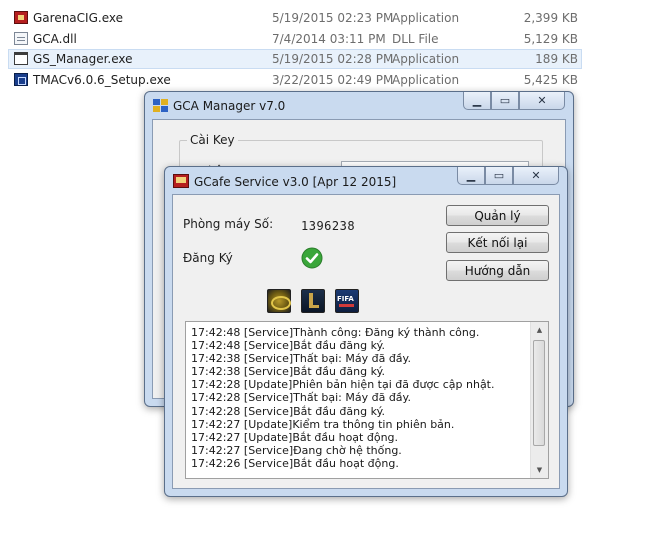 The image size is (667, 549). I want to click on scroll-down-icon: ▼, so click(539, 470).